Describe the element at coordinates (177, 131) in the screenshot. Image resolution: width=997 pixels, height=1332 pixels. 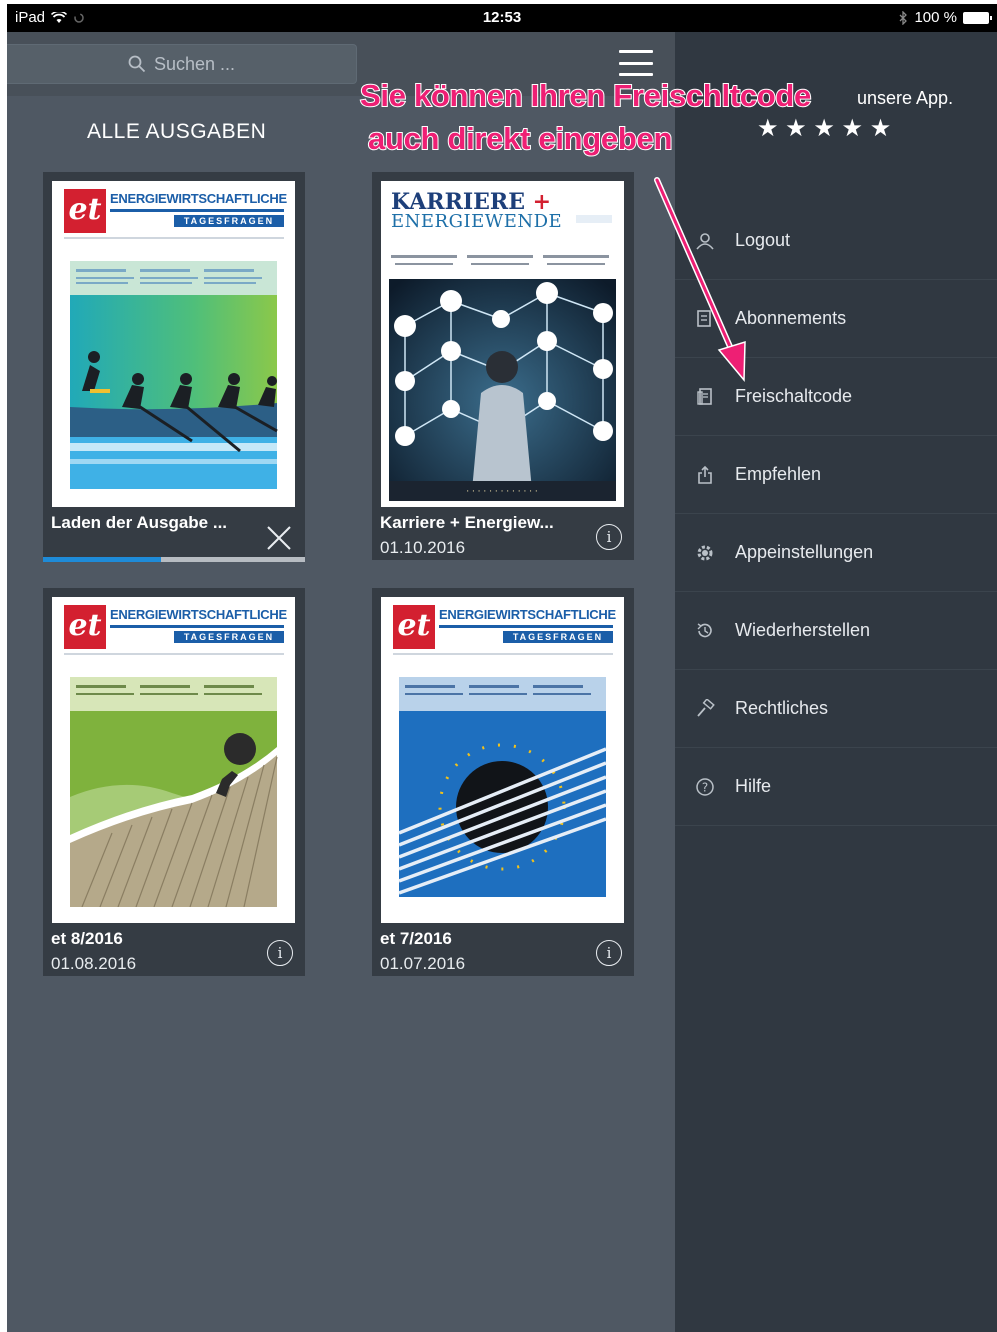
I see `page-title: ALLE AUSGABEN` at that location.